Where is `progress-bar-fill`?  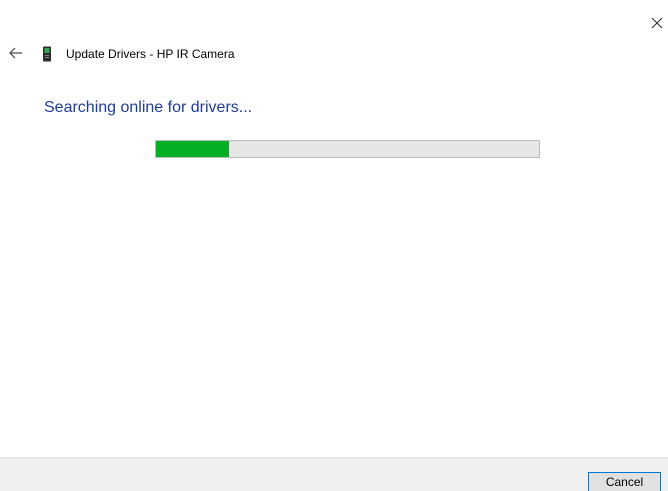
progress-bar-fill is located at coordinates (192, 149).